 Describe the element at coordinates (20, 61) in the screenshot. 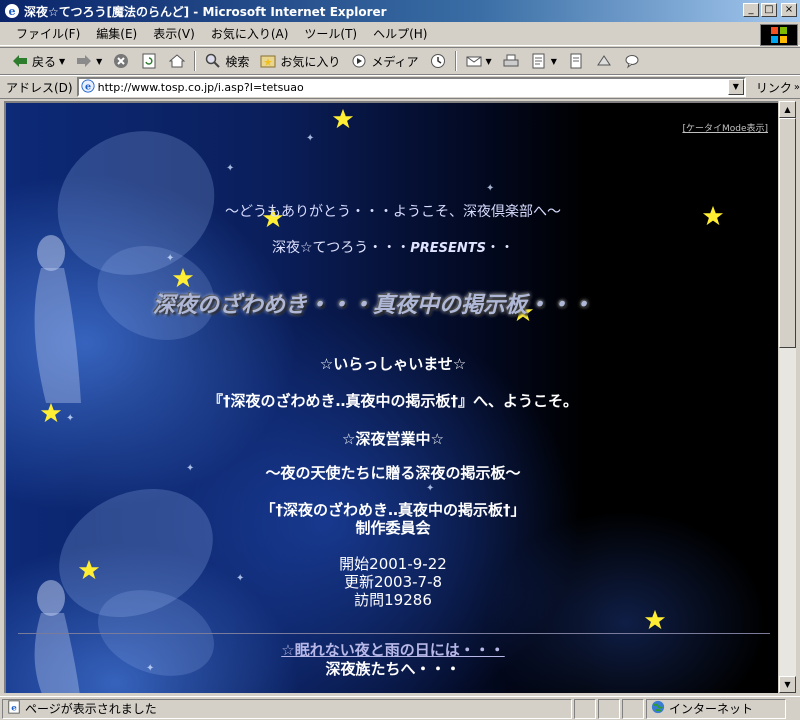

I see `arrow-left-icon` at that location.